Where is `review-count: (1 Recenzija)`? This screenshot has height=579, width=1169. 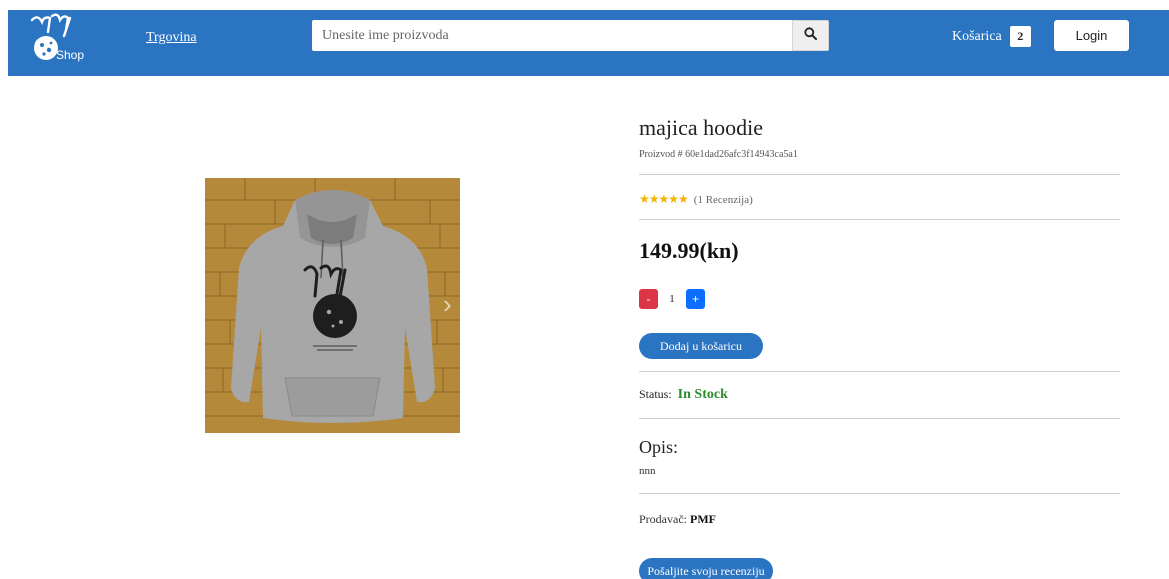 review-count: (1 Recenzija) is located at coordinates (723, 199).